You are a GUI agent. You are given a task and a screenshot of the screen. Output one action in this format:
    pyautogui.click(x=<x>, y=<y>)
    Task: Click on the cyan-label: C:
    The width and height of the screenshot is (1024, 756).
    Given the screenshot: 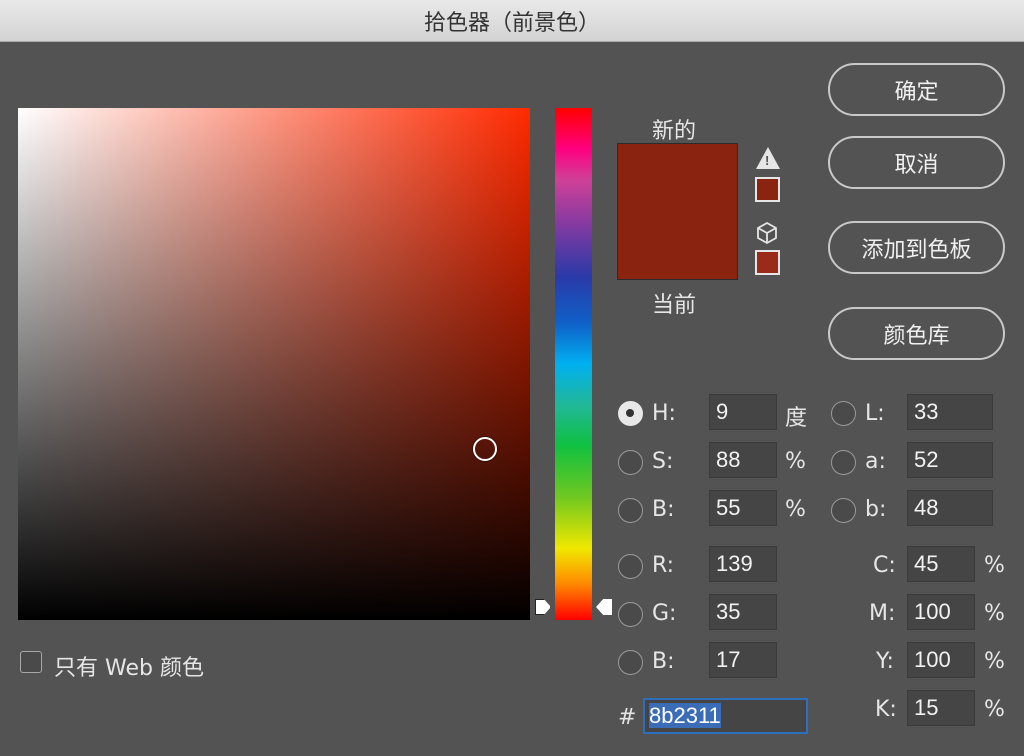 What is the action you would take?
    pyautogui.click(x=884, y=565)
    